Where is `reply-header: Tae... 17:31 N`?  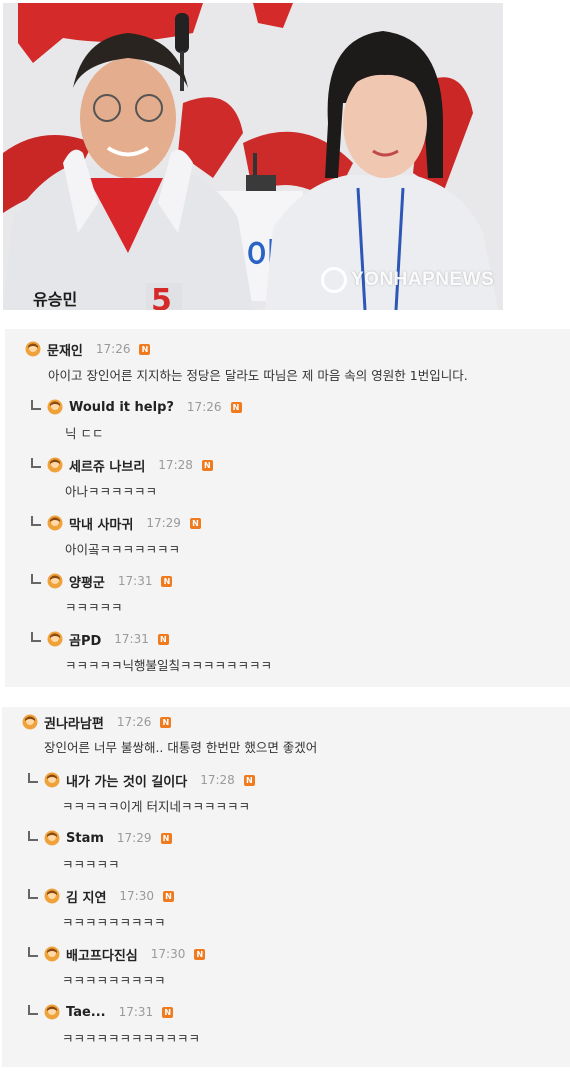
reply-header: Tae... 17:31 N is located at coordinates (101, 1012).